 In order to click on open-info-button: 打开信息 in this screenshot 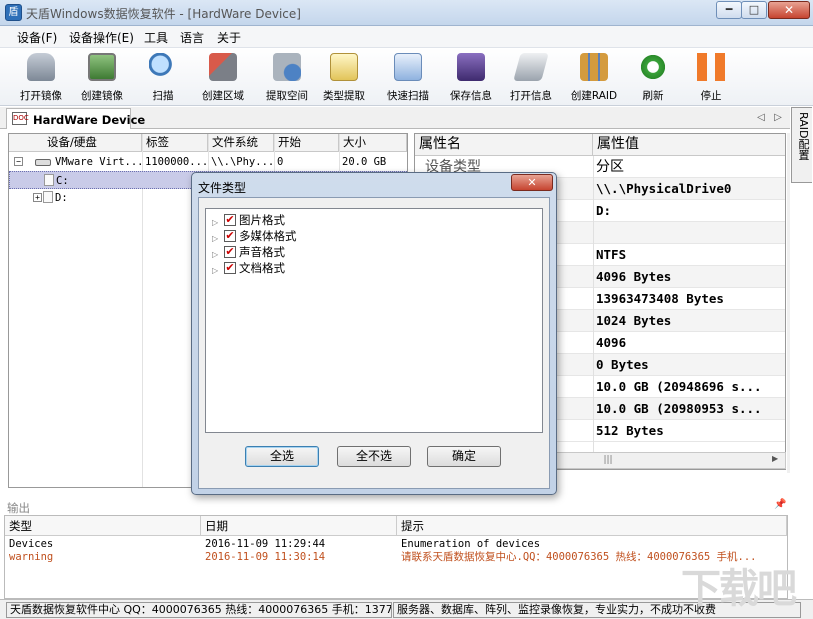, I will do `click(531, 77)`.